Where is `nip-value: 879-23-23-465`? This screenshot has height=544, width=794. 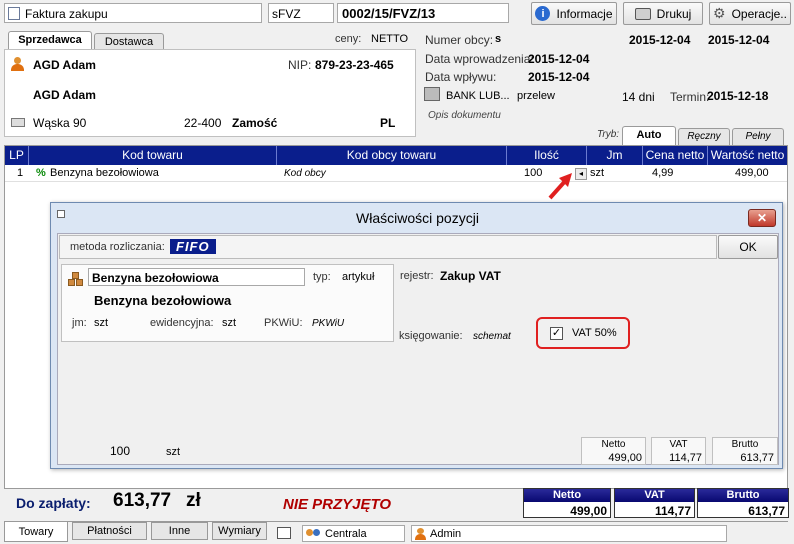 nip-value: 879-23-23-465 is located at coordinates (354, 65).